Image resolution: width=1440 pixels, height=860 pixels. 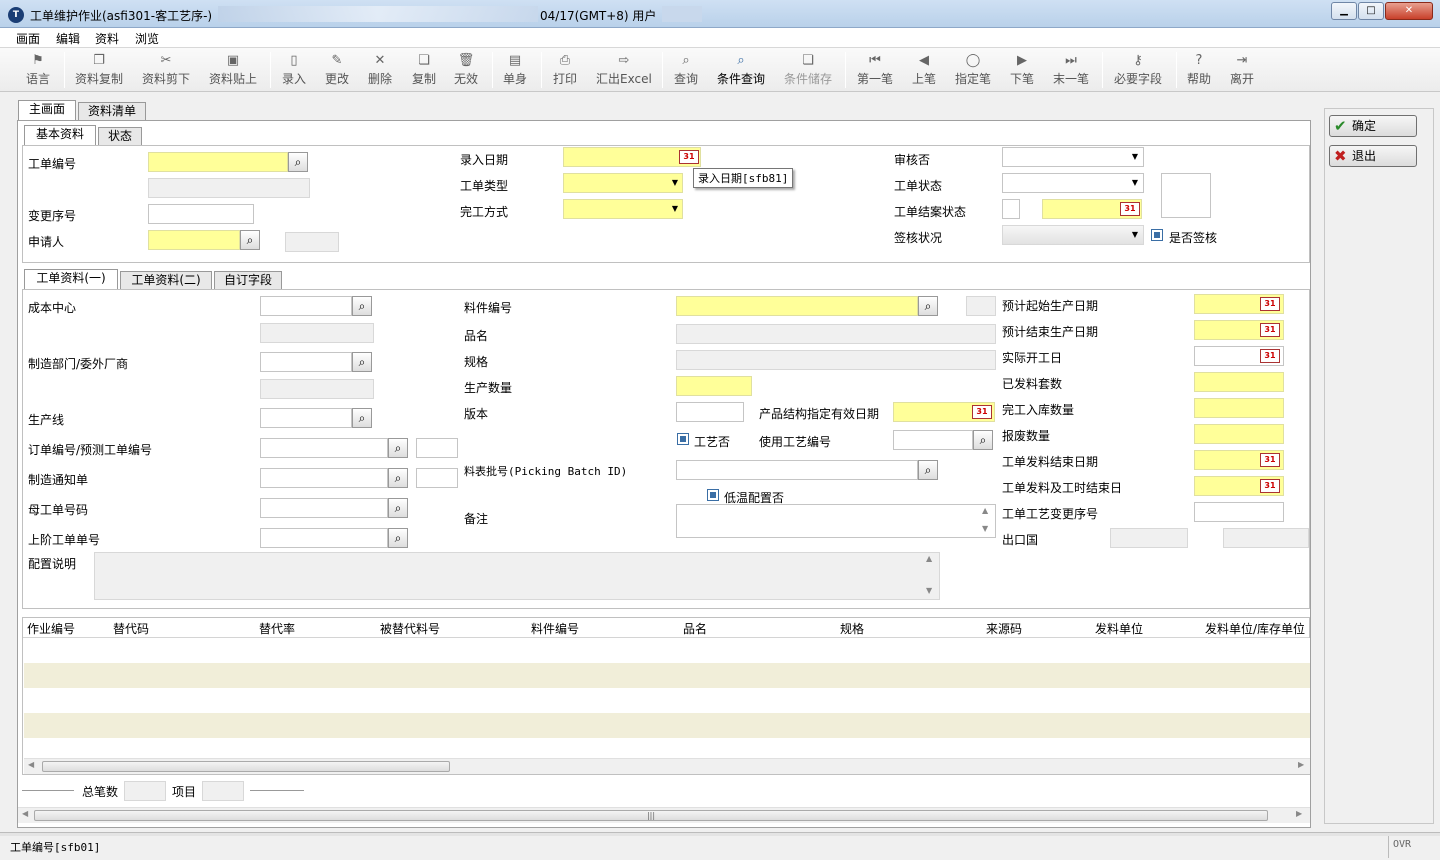 What do you see at coordinates (99, 69) in the screenshot?
I see `toolbar-copy-data-button: ❐ 资料复制` at bounding box center [99, 69].